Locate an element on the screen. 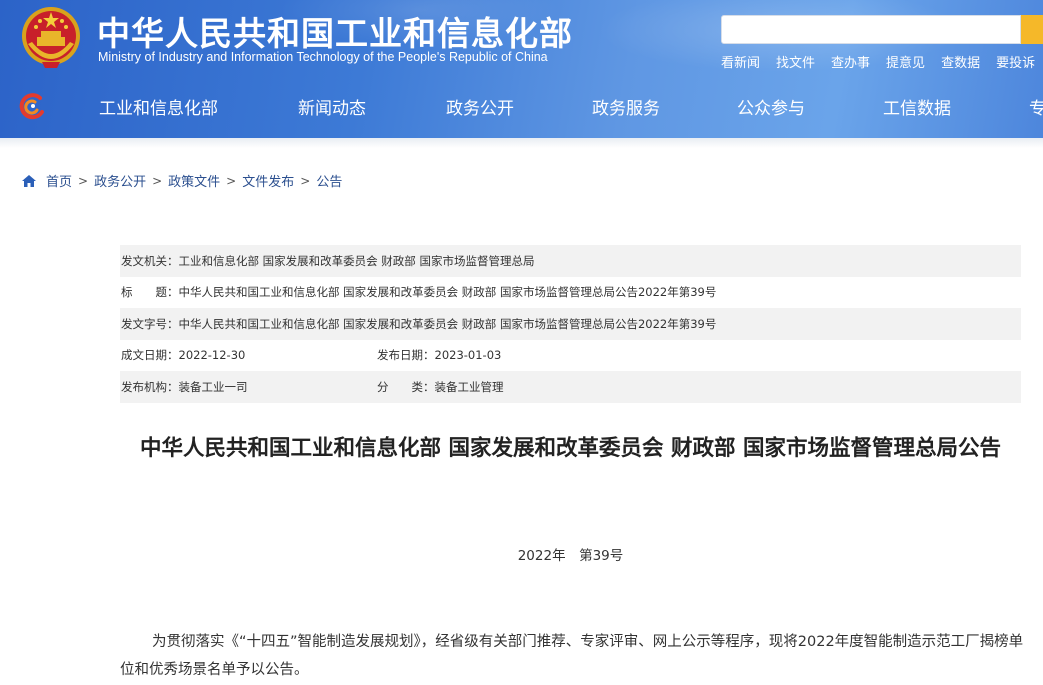  issuing-org-label: 发文机关： is located at coordinates (150, 260).